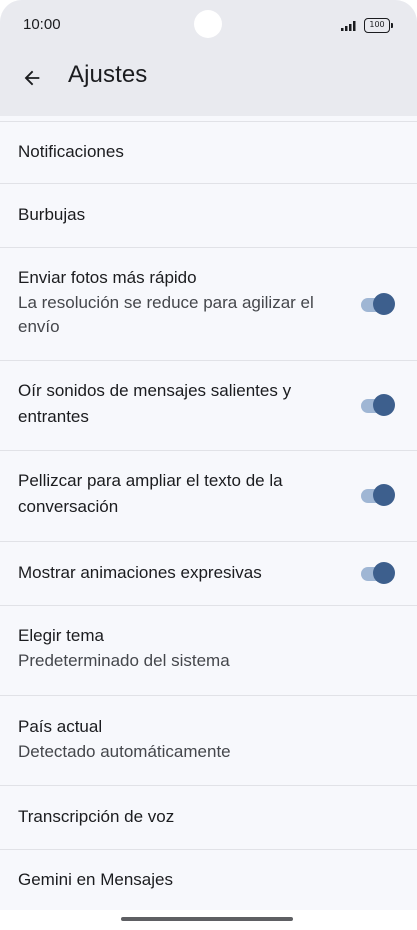 The image size is (417, 930). I want to click on expressive-animations-toggle, so click(377, 573).